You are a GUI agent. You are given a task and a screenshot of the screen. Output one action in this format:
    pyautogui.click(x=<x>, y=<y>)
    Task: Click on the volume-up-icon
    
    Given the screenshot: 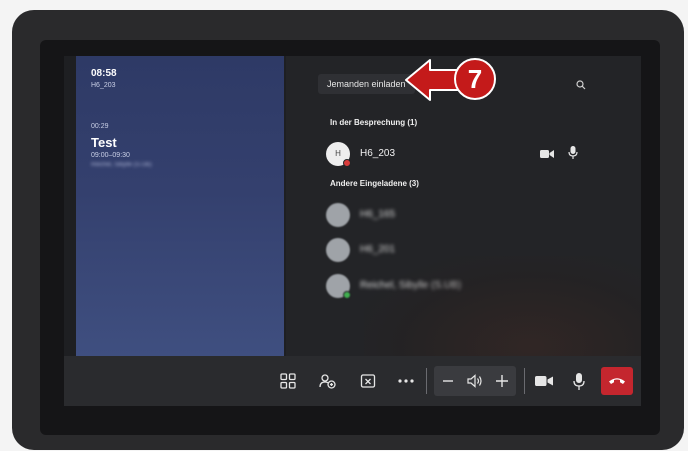 What is the action you would take?
    pyautogui.click(x=502, y=383)
    